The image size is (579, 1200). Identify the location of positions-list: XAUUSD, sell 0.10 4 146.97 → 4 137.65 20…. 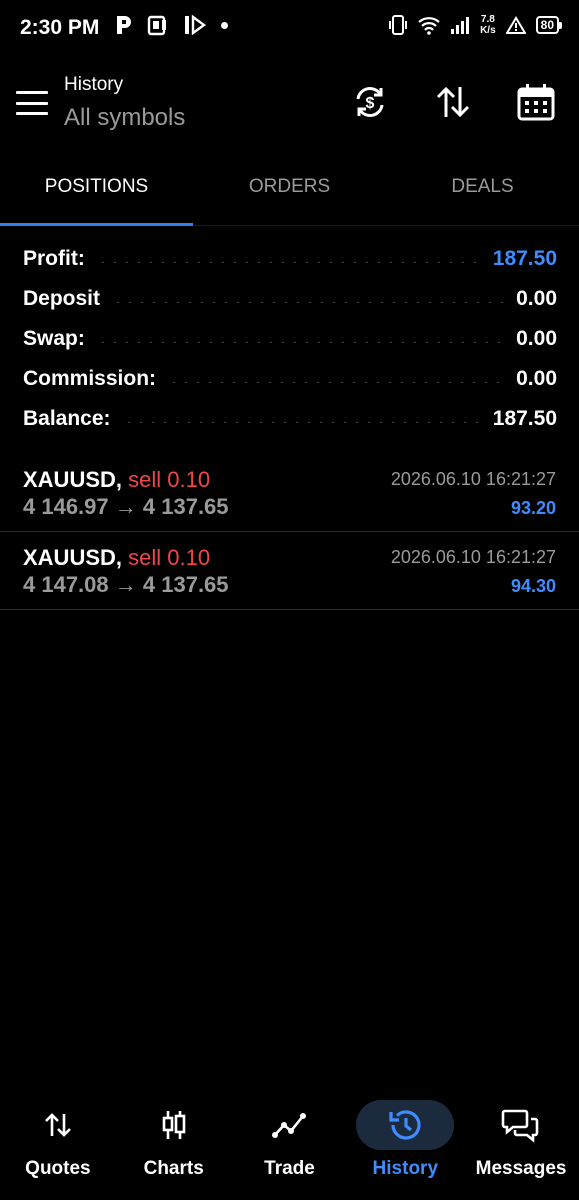
(289, 532).